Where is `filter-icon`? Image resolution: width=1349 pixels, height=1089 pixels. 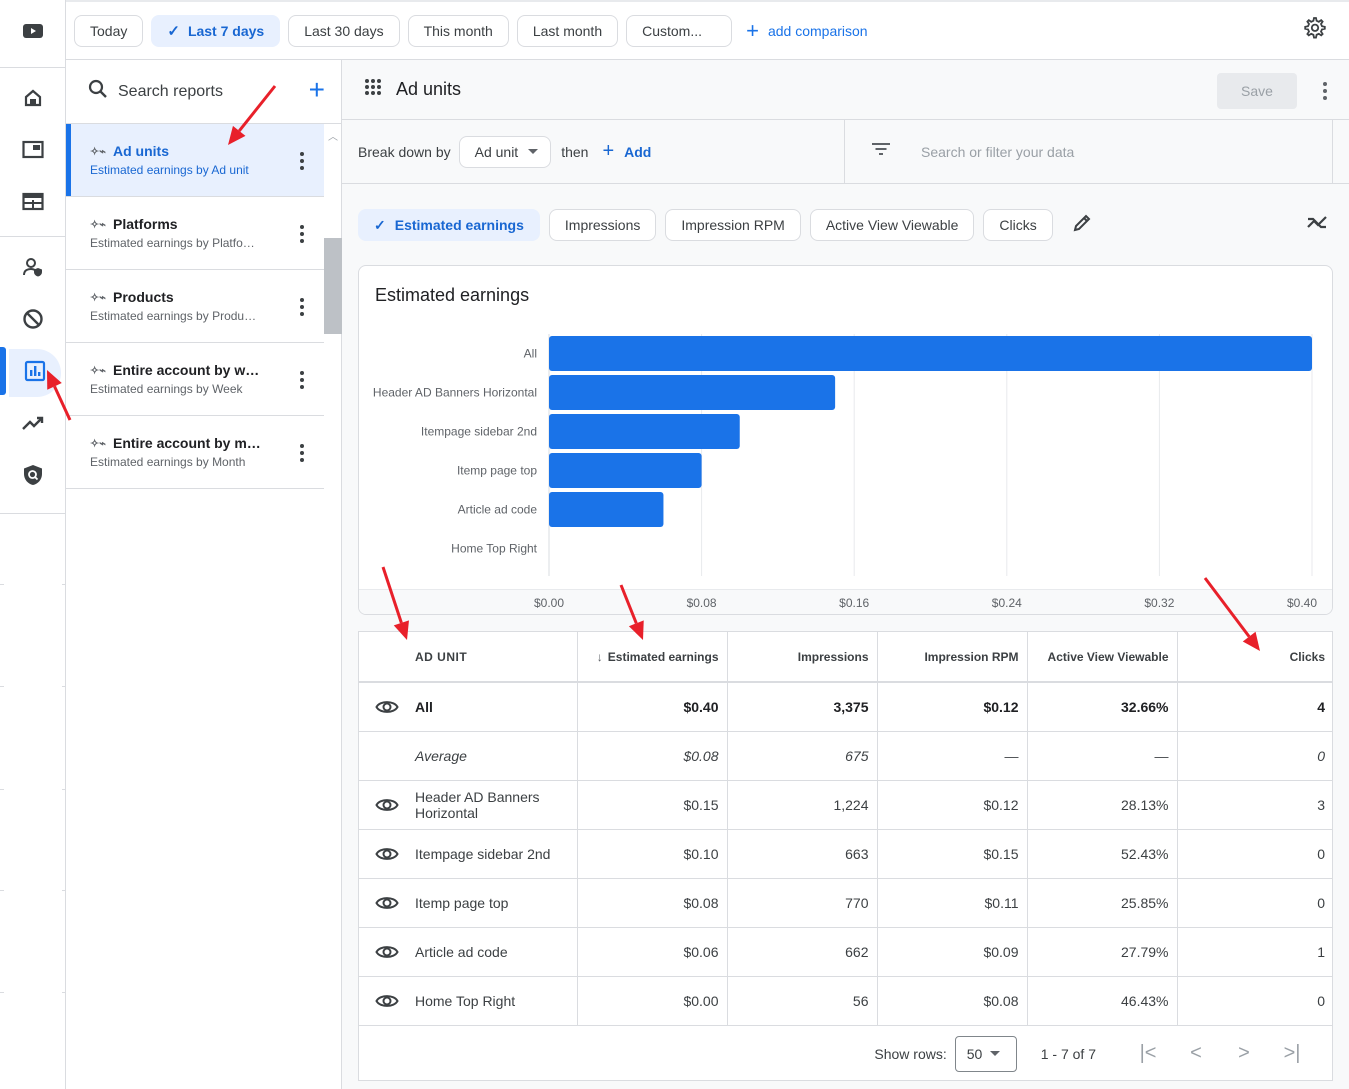
filter-icon is located at coordinates (881, 151).